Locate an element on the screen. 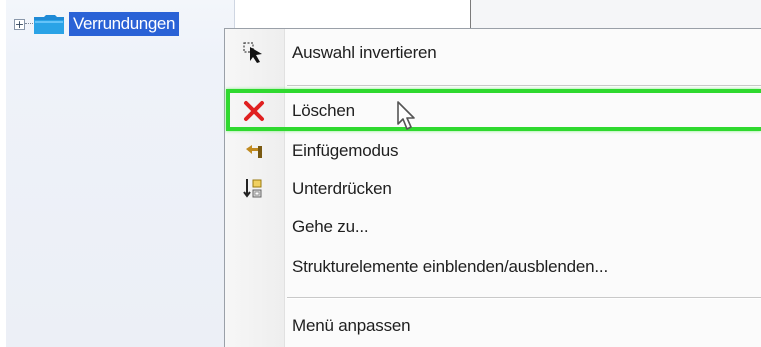 The height and width of the screenshot is (347, 761). tree-node-label: Verrundungen is located at coordinates (124, 24).